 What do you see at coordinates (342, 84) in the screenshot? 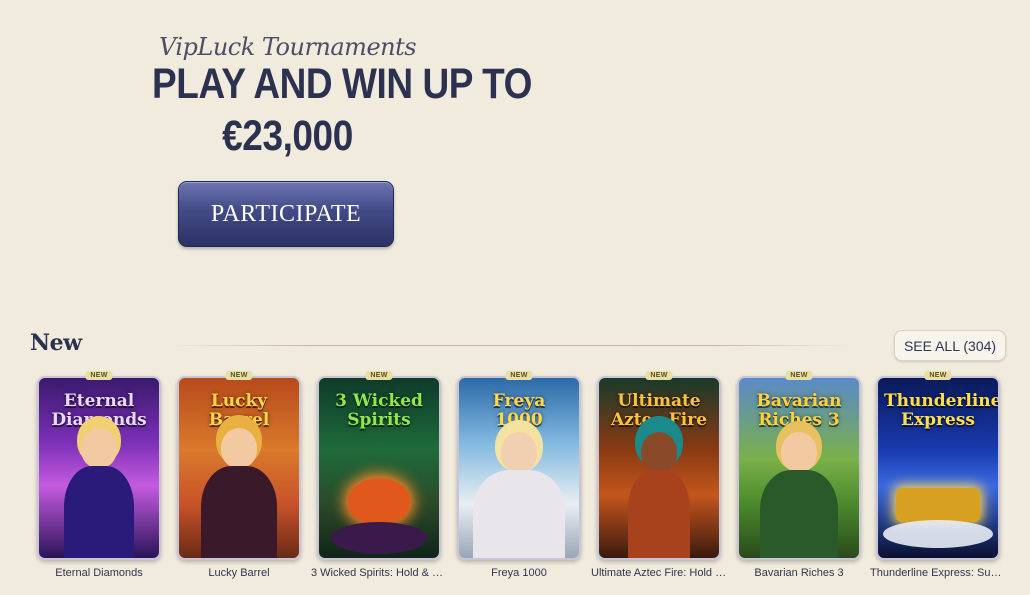
I see `hero-title-line1: PLAY AND WIN UP TO` at bounding box center [342, 84].